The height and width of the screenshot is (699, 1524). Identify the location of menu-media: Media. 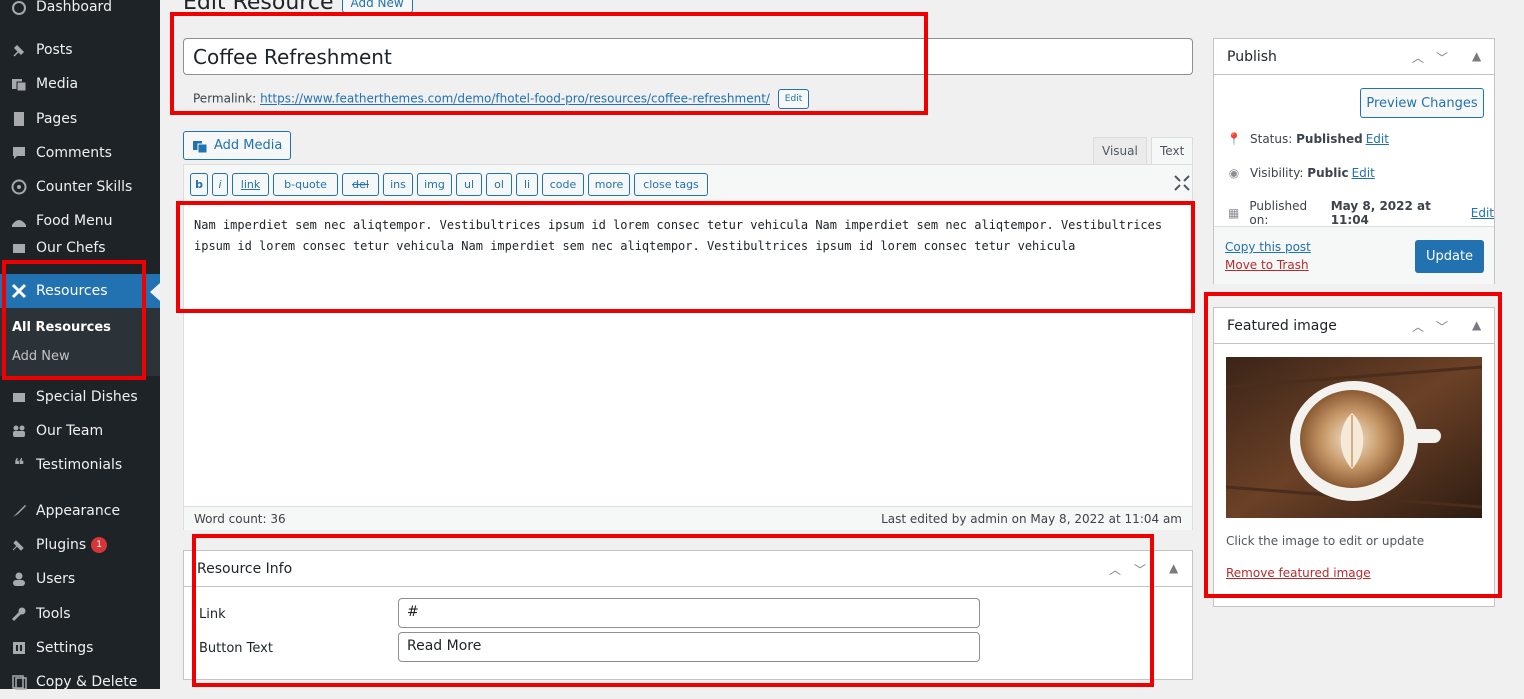
(80, 84).